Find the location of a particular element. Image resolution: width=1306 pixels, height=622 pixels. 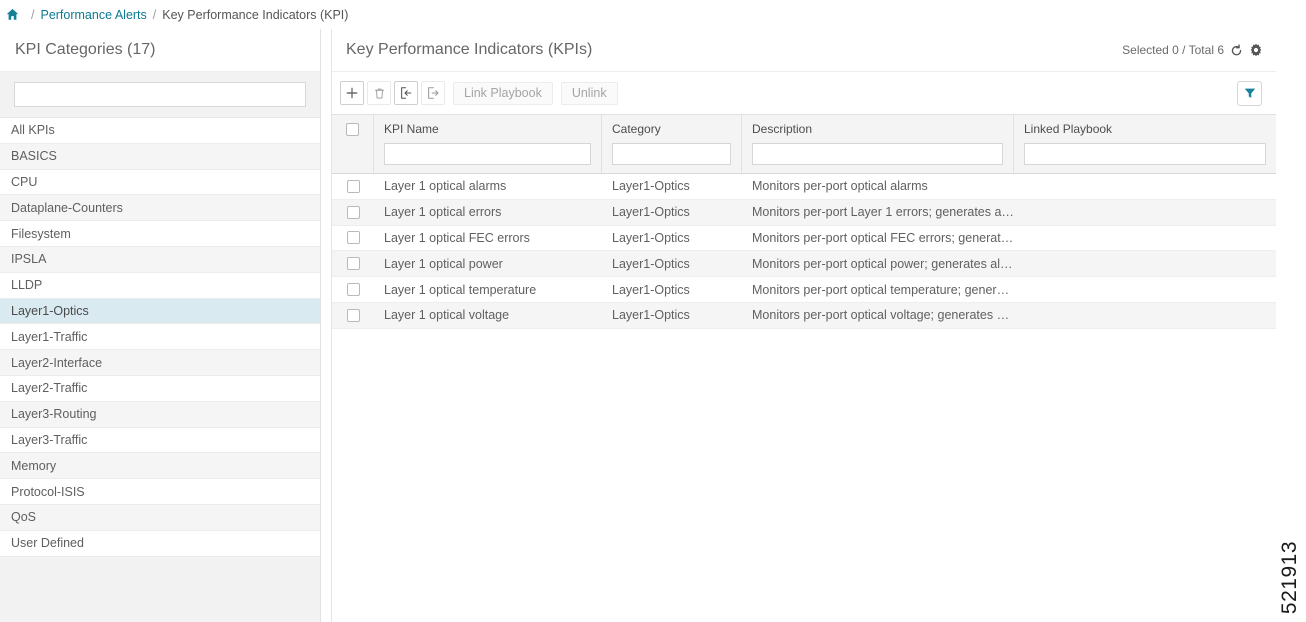

sidebar-item-label: IPSLA is located at coordinates (29, 259).